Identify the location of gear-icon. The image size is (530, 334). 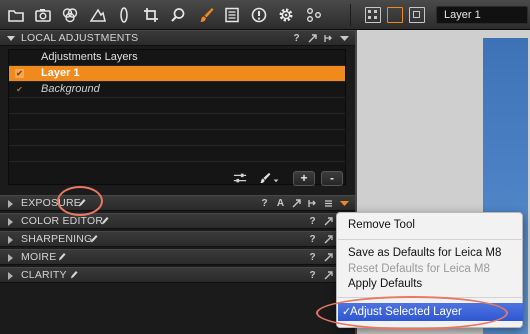
(286, 15).